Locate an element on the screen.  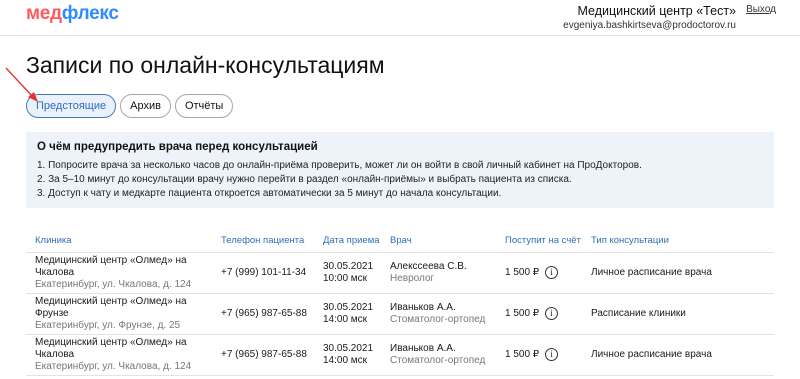
type-cell: Расписание клиники is located at coordinates (678, 314).